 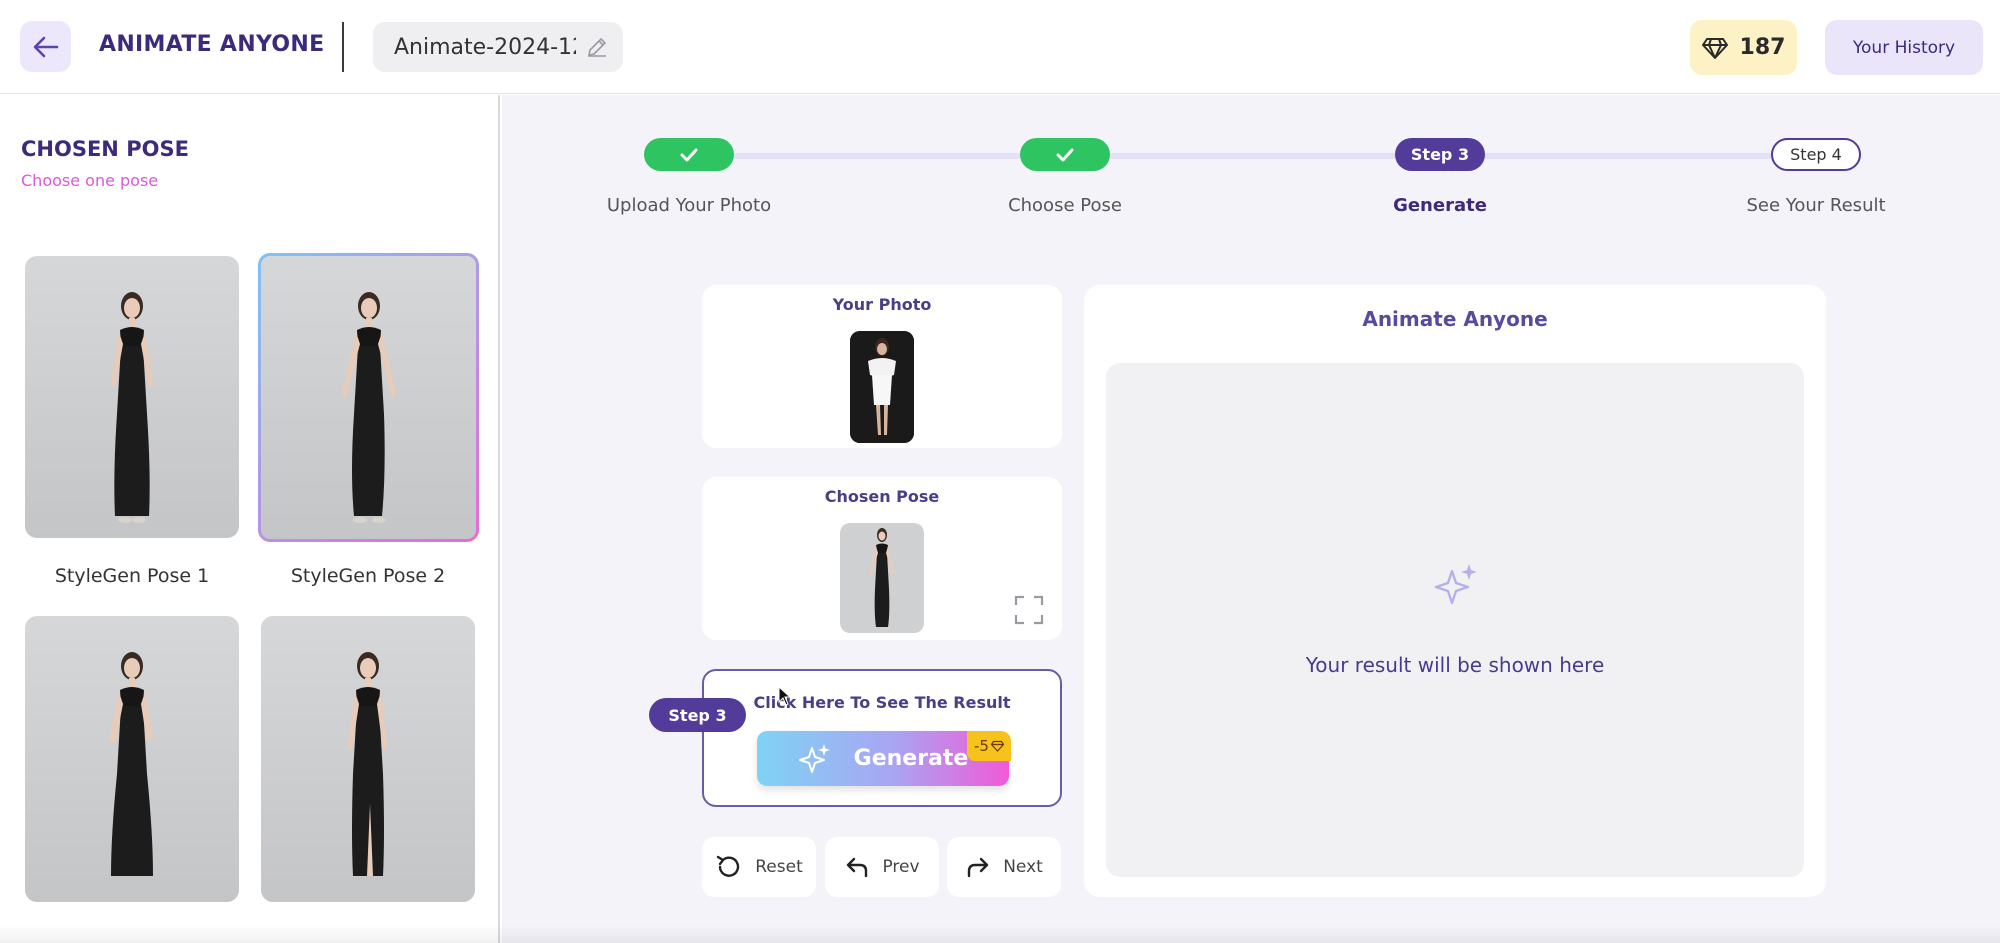 What do you see at coordinates (343, 47) in the screenshot?
I see `divider` at bounding box center [343, 47].